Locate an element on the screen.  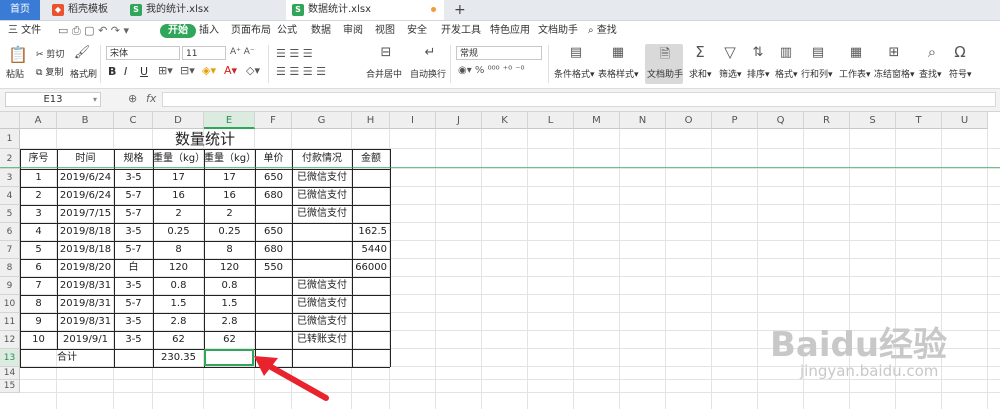
row-header-1: 1 is located at coordinates (10, 139).